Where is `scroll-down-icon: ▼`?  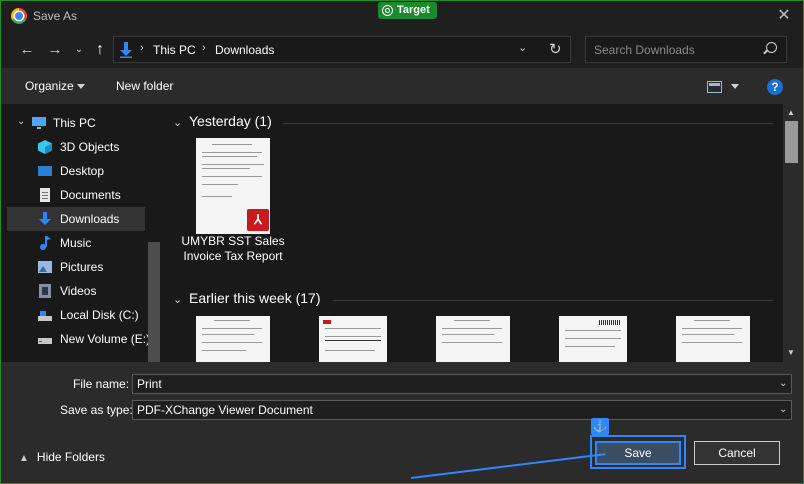 scroll-down-icon: ▼ is located at coordinates (791, 352).